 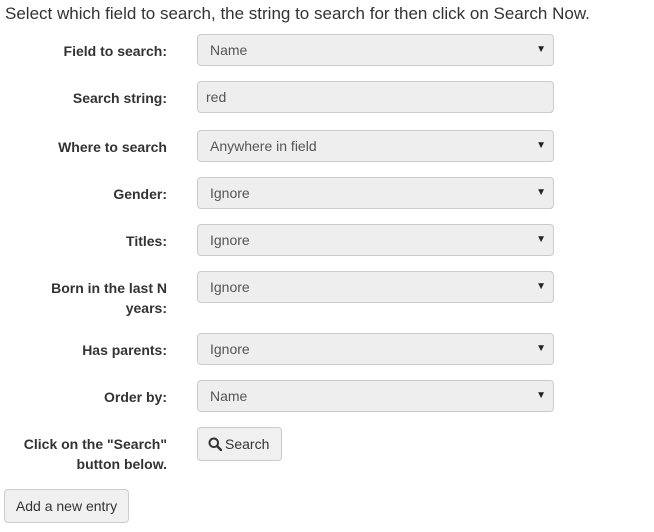 What do you see at coordinates (121, 464) in the screenshot?
I see `search-hint-line2: button below.` at bounding box center [121, 464].